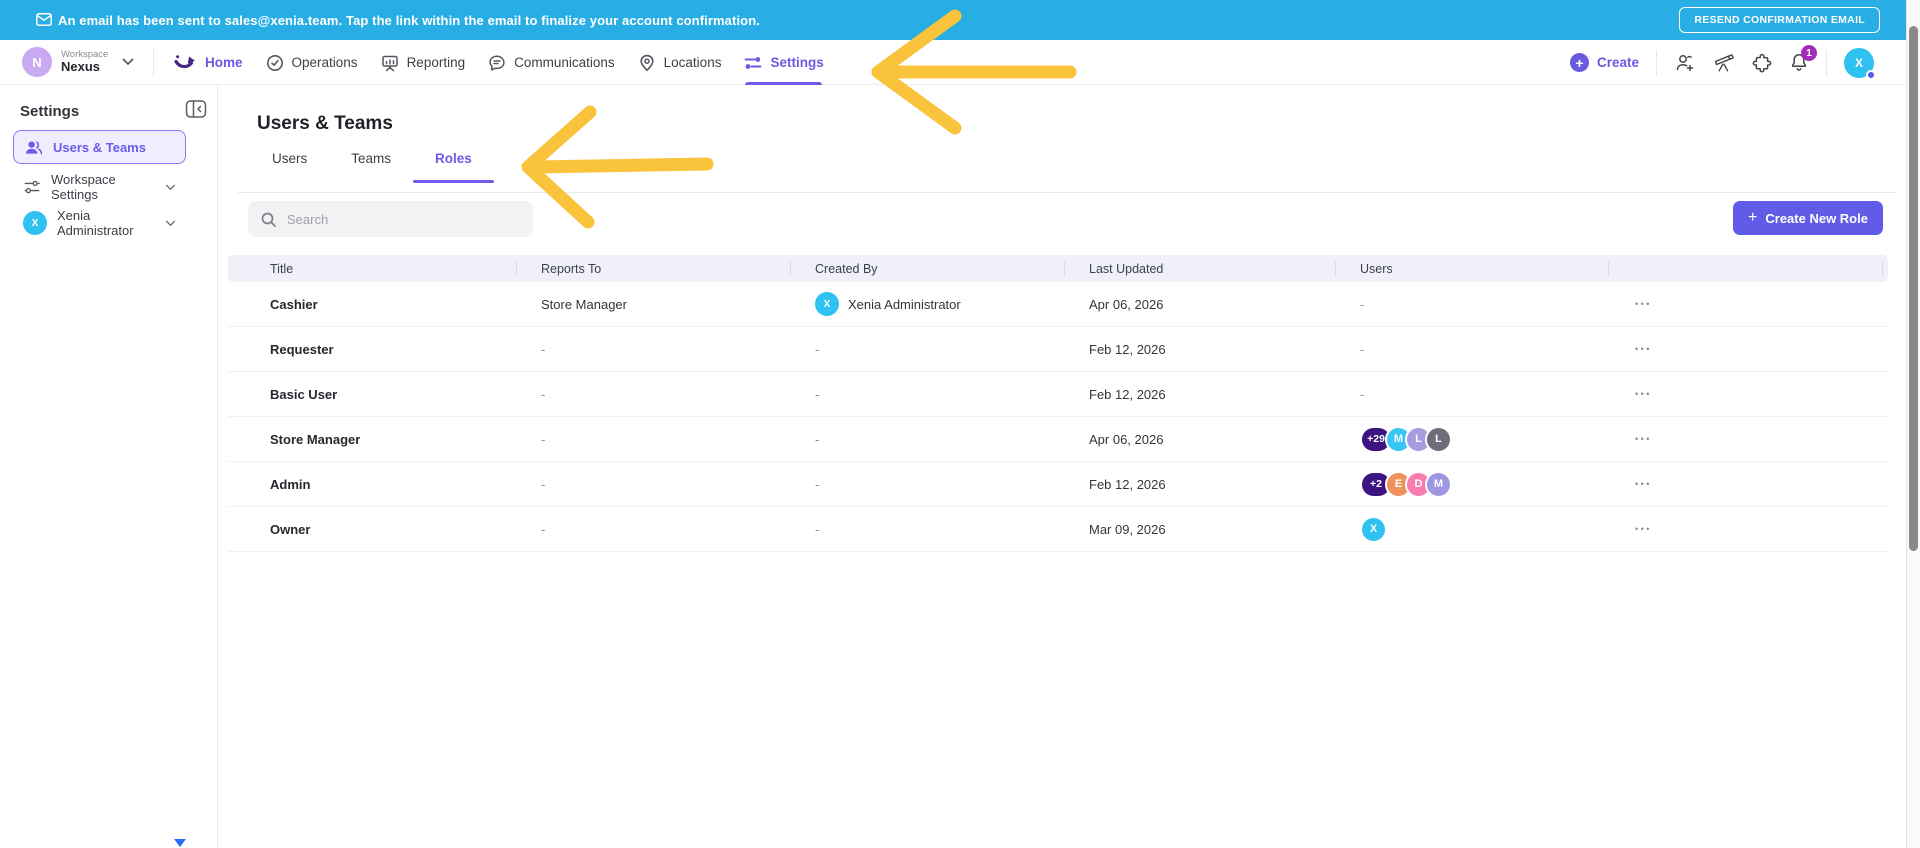  What do you see at coordinates (371, 167) in the screenshot?
I see `tab-teams: Teams` at bounding box center [371, 167].